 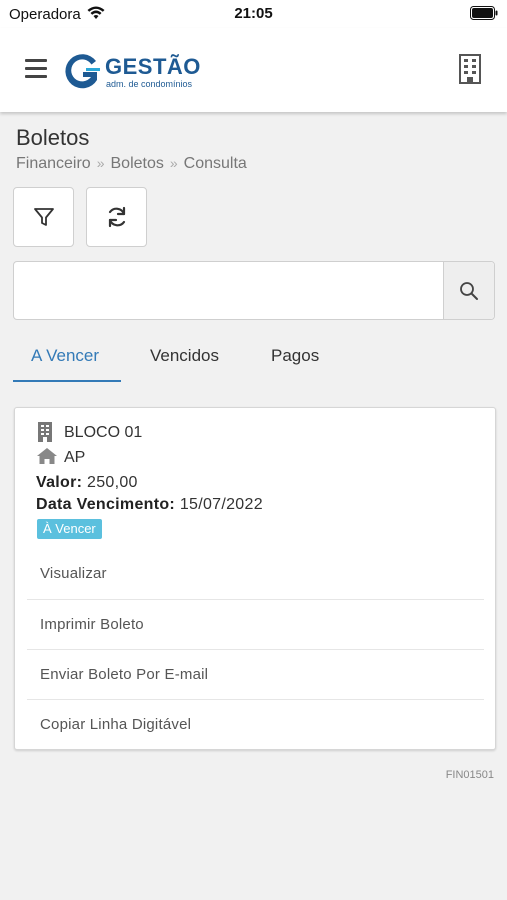 What do you see at coordinates (255, 674) in the screenshot?
I see `enviar-email-action: Enviar Boleto Por E-mail` at bounding box center [255, 674].